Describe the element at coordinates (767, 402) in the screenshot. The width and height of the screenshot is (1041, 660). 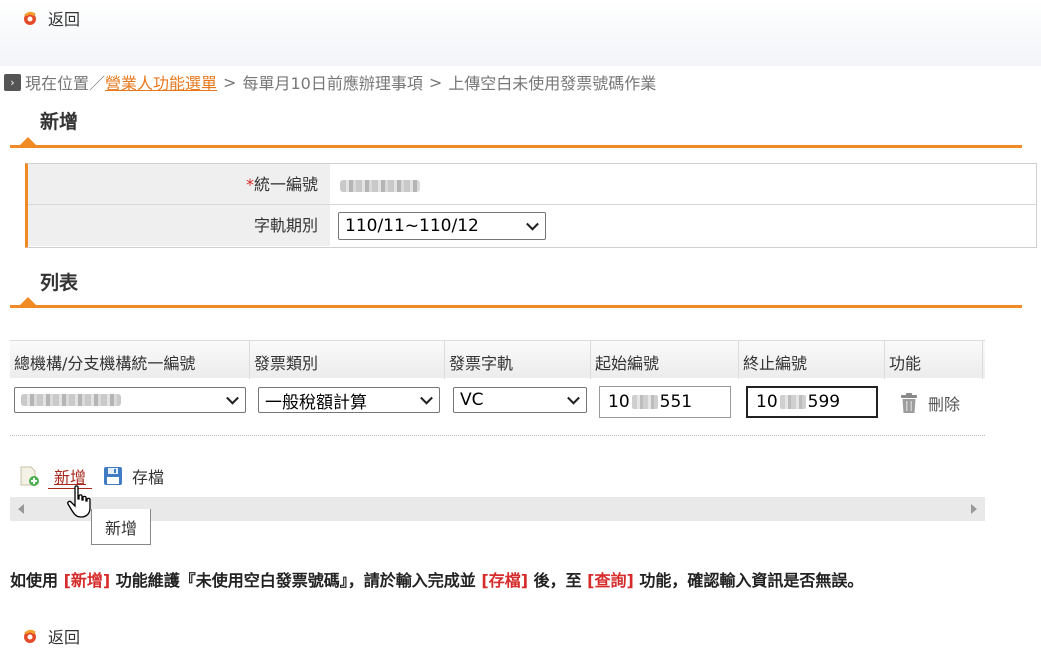
I see `end-number-prefix: 10` at that location.